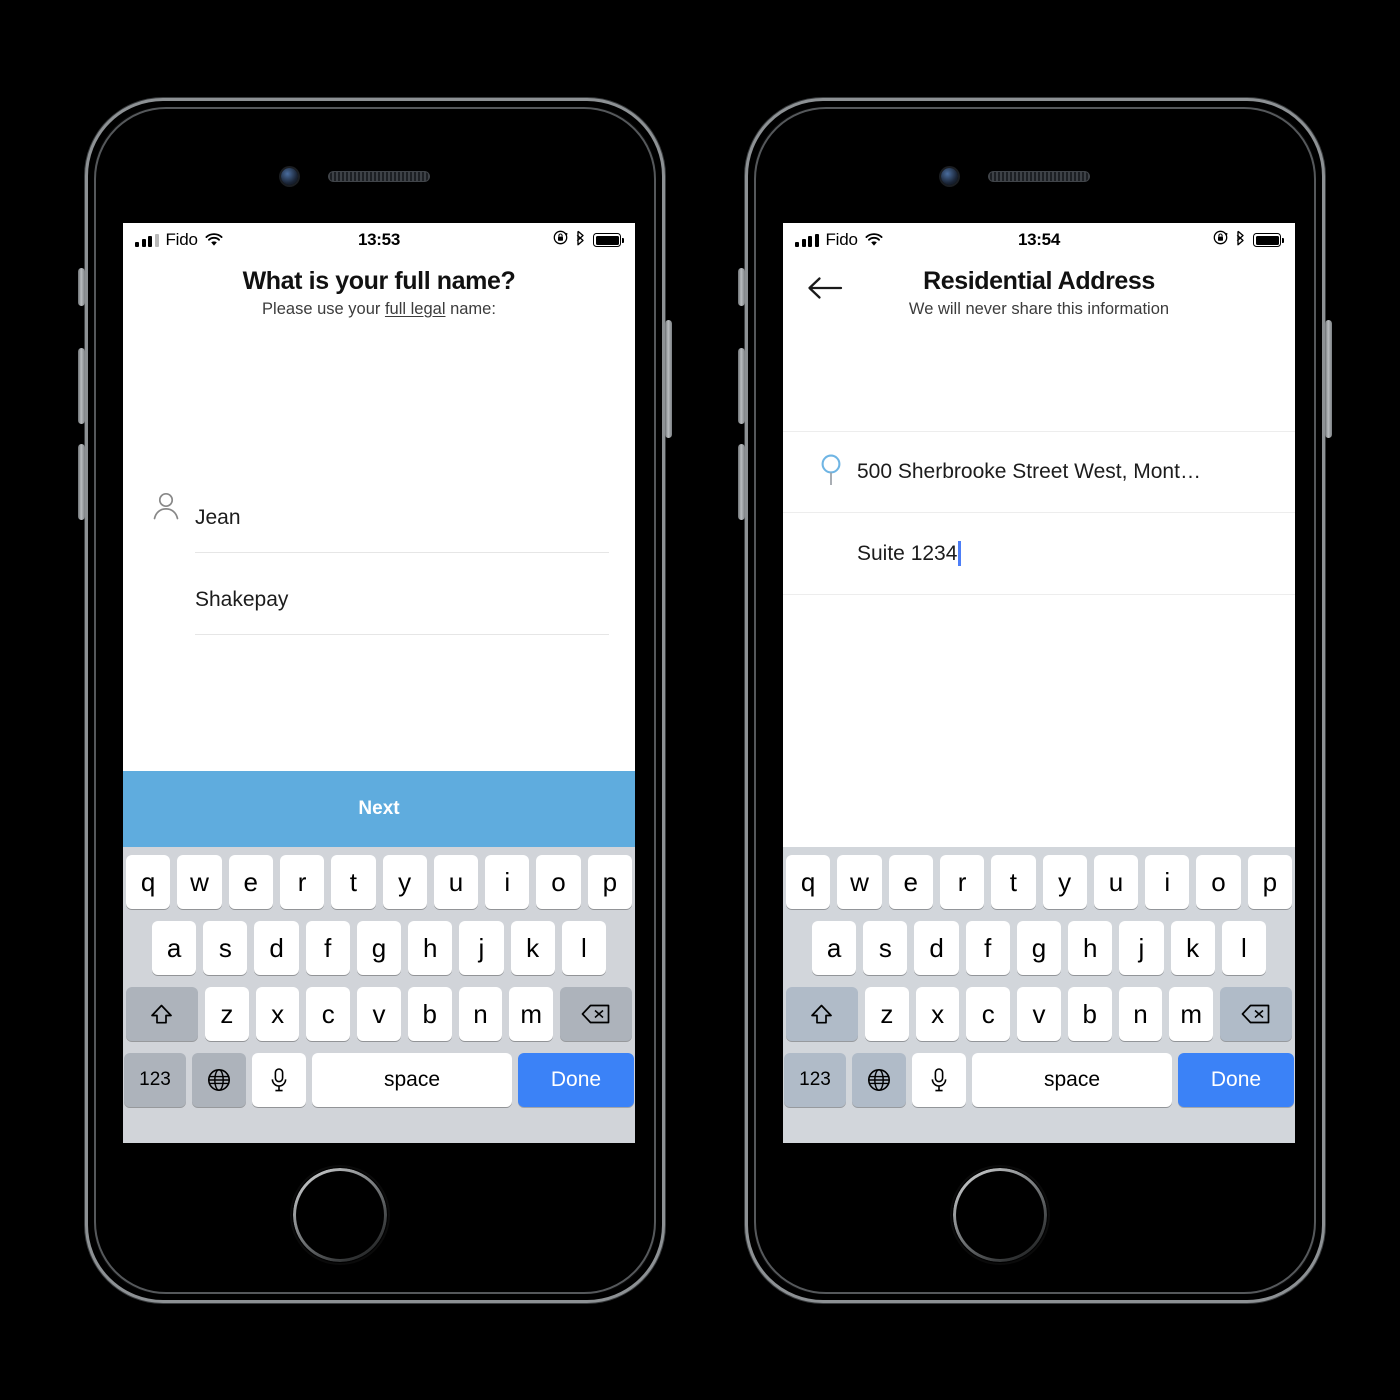 The image size is (1400, 1400). I want to click on back-arrow-icon, so click(825, 288).